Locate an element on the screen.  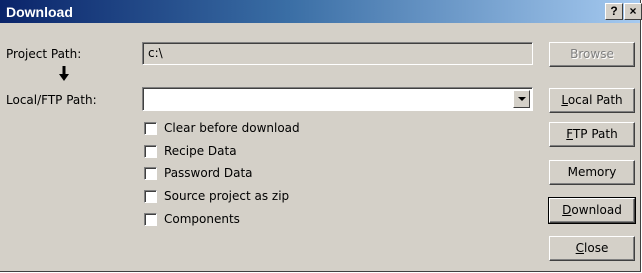
ftp-path-button: FTP Path is located at coordinates (592, 134).